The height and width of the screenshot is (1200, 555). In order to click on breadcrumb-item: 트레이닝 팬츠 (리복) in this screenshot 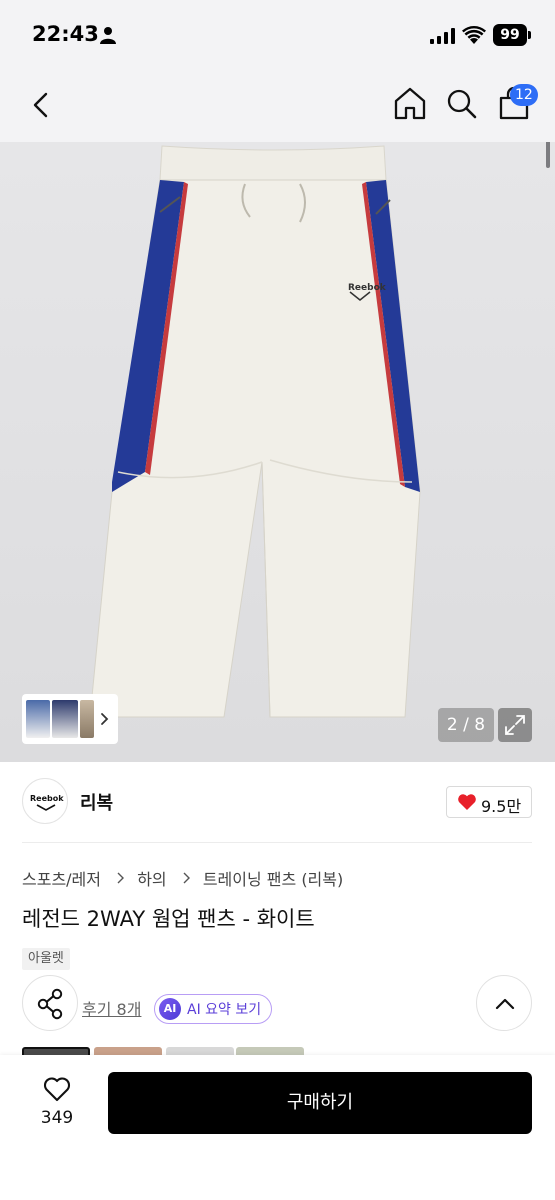, I will do `click(273, 878)`.